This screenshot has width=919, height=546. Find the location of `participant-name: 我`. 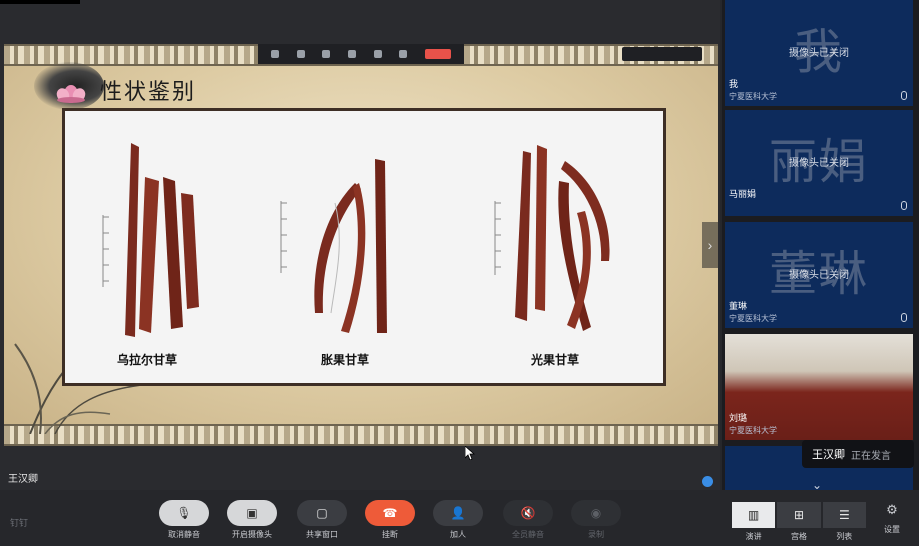

participant-name: 我 is located at coordinates (734, 84).